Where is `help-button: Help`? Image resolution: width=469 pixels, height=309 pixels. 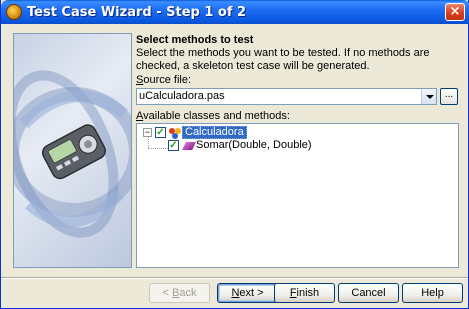
help-button: Help is located at coordinates (432, 293).